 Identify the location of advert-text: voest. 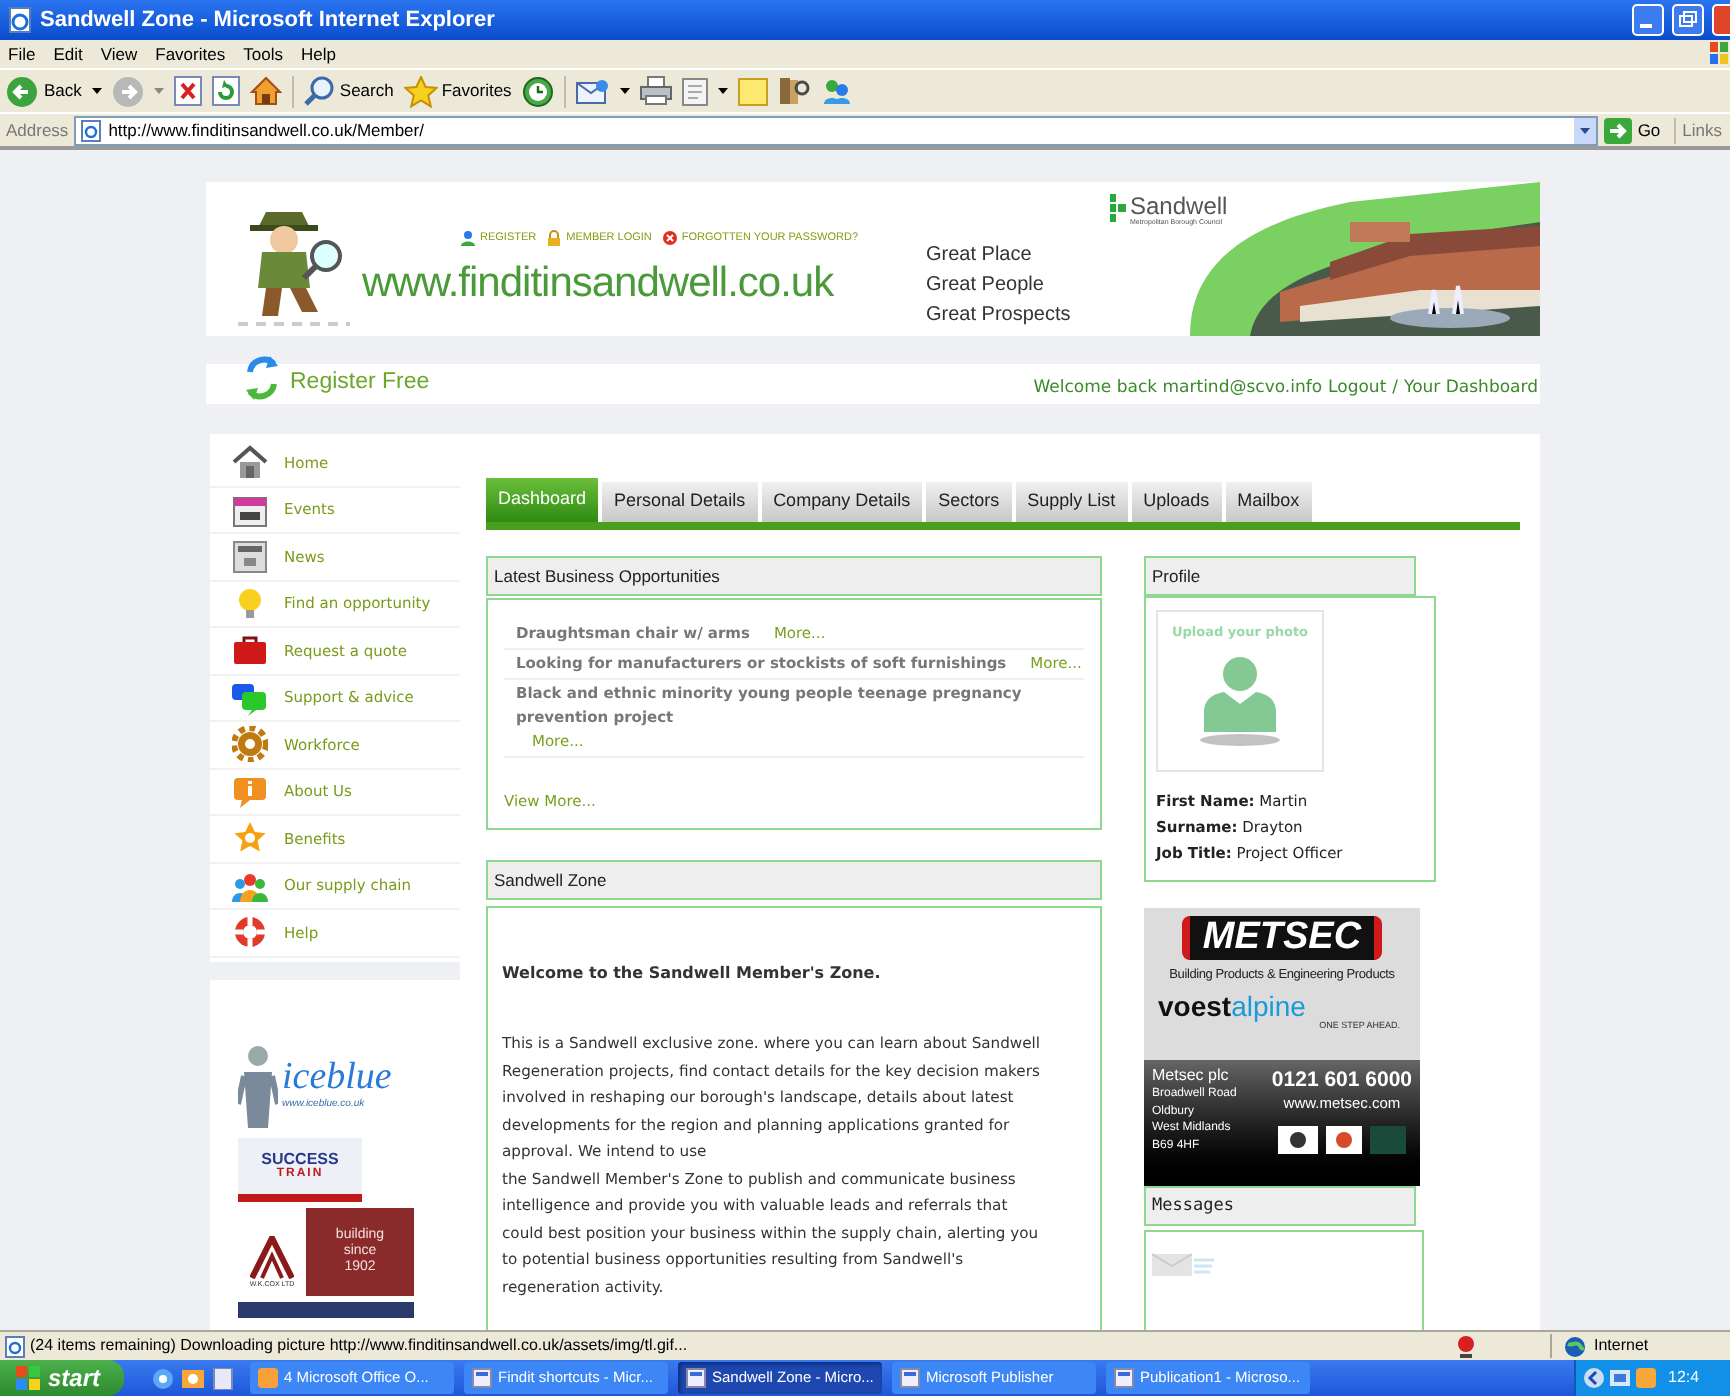
(1195, 1005).